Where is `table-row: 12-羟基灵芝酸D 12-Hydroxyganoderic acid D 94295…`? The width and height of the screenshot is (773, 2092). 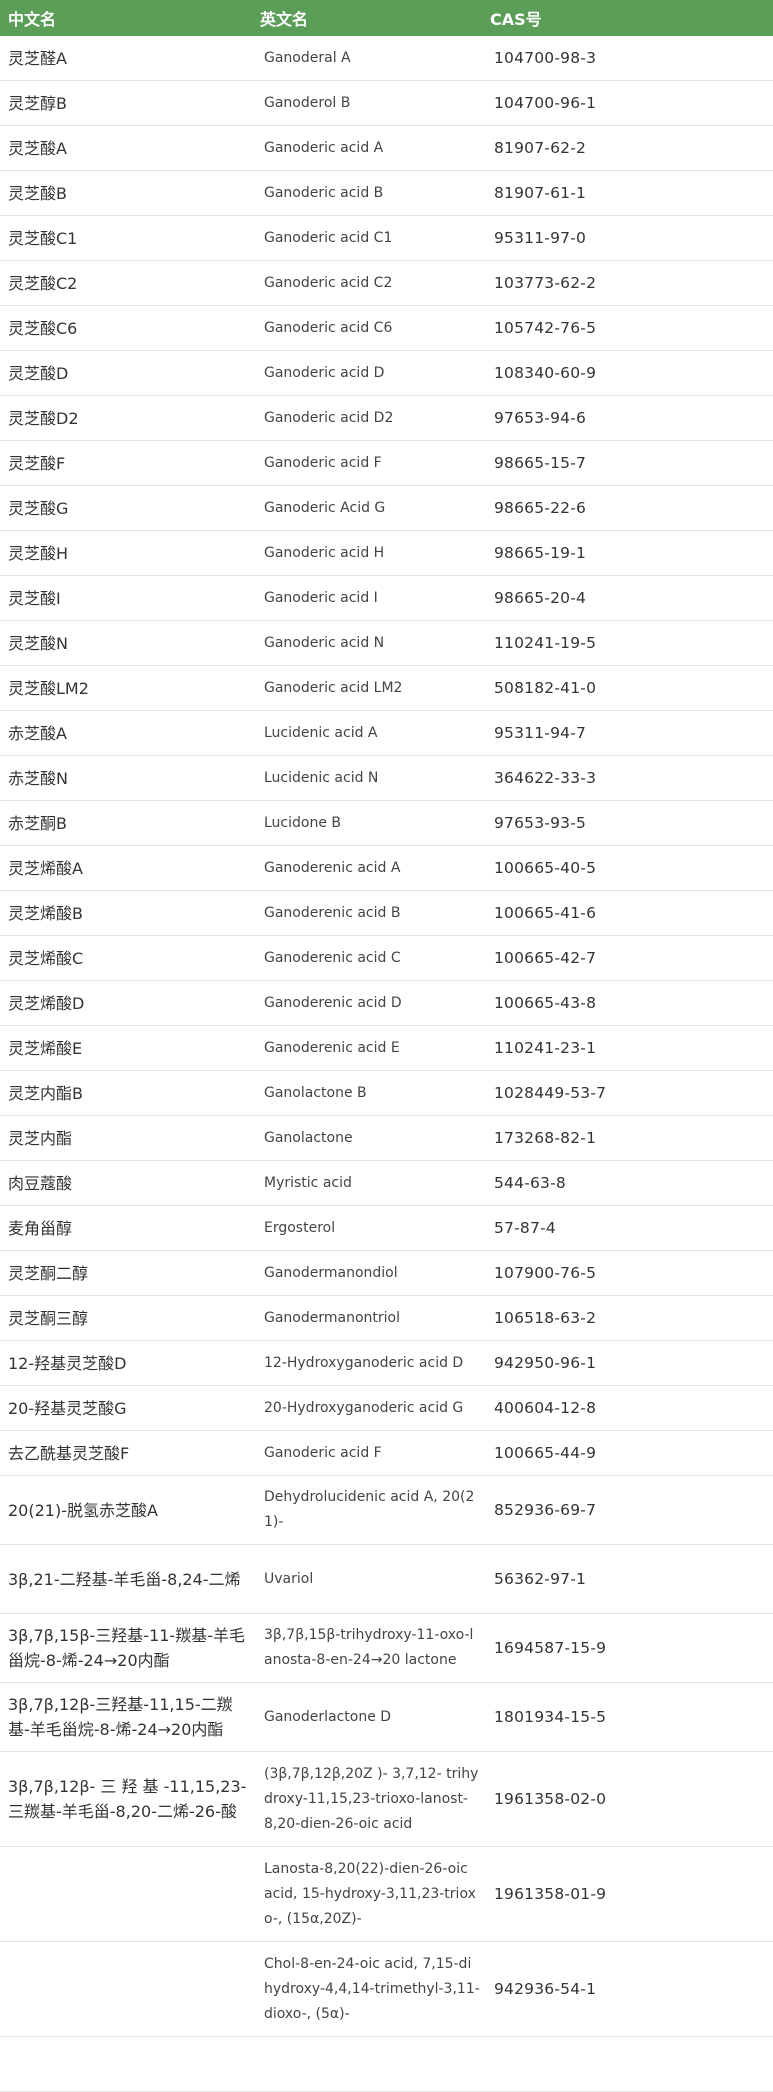 table-row: 12-羟基灵芝酸D 12-Hydroxyganoderic acid D 94295… is located at coordinates (386, 1363).